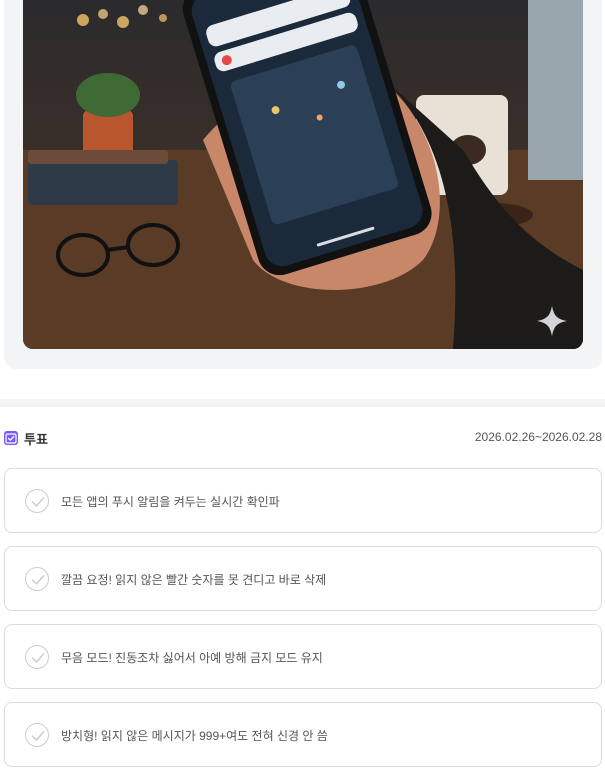 The height and width of the screenshot is (770, 605). Describe the element at coordinates (194, 580) in the screenshot. I see `poll-option-label: 깔끔 요정! 읽지 않은 빨간 숫자를 못 견디고 바로 삭제` at that location.